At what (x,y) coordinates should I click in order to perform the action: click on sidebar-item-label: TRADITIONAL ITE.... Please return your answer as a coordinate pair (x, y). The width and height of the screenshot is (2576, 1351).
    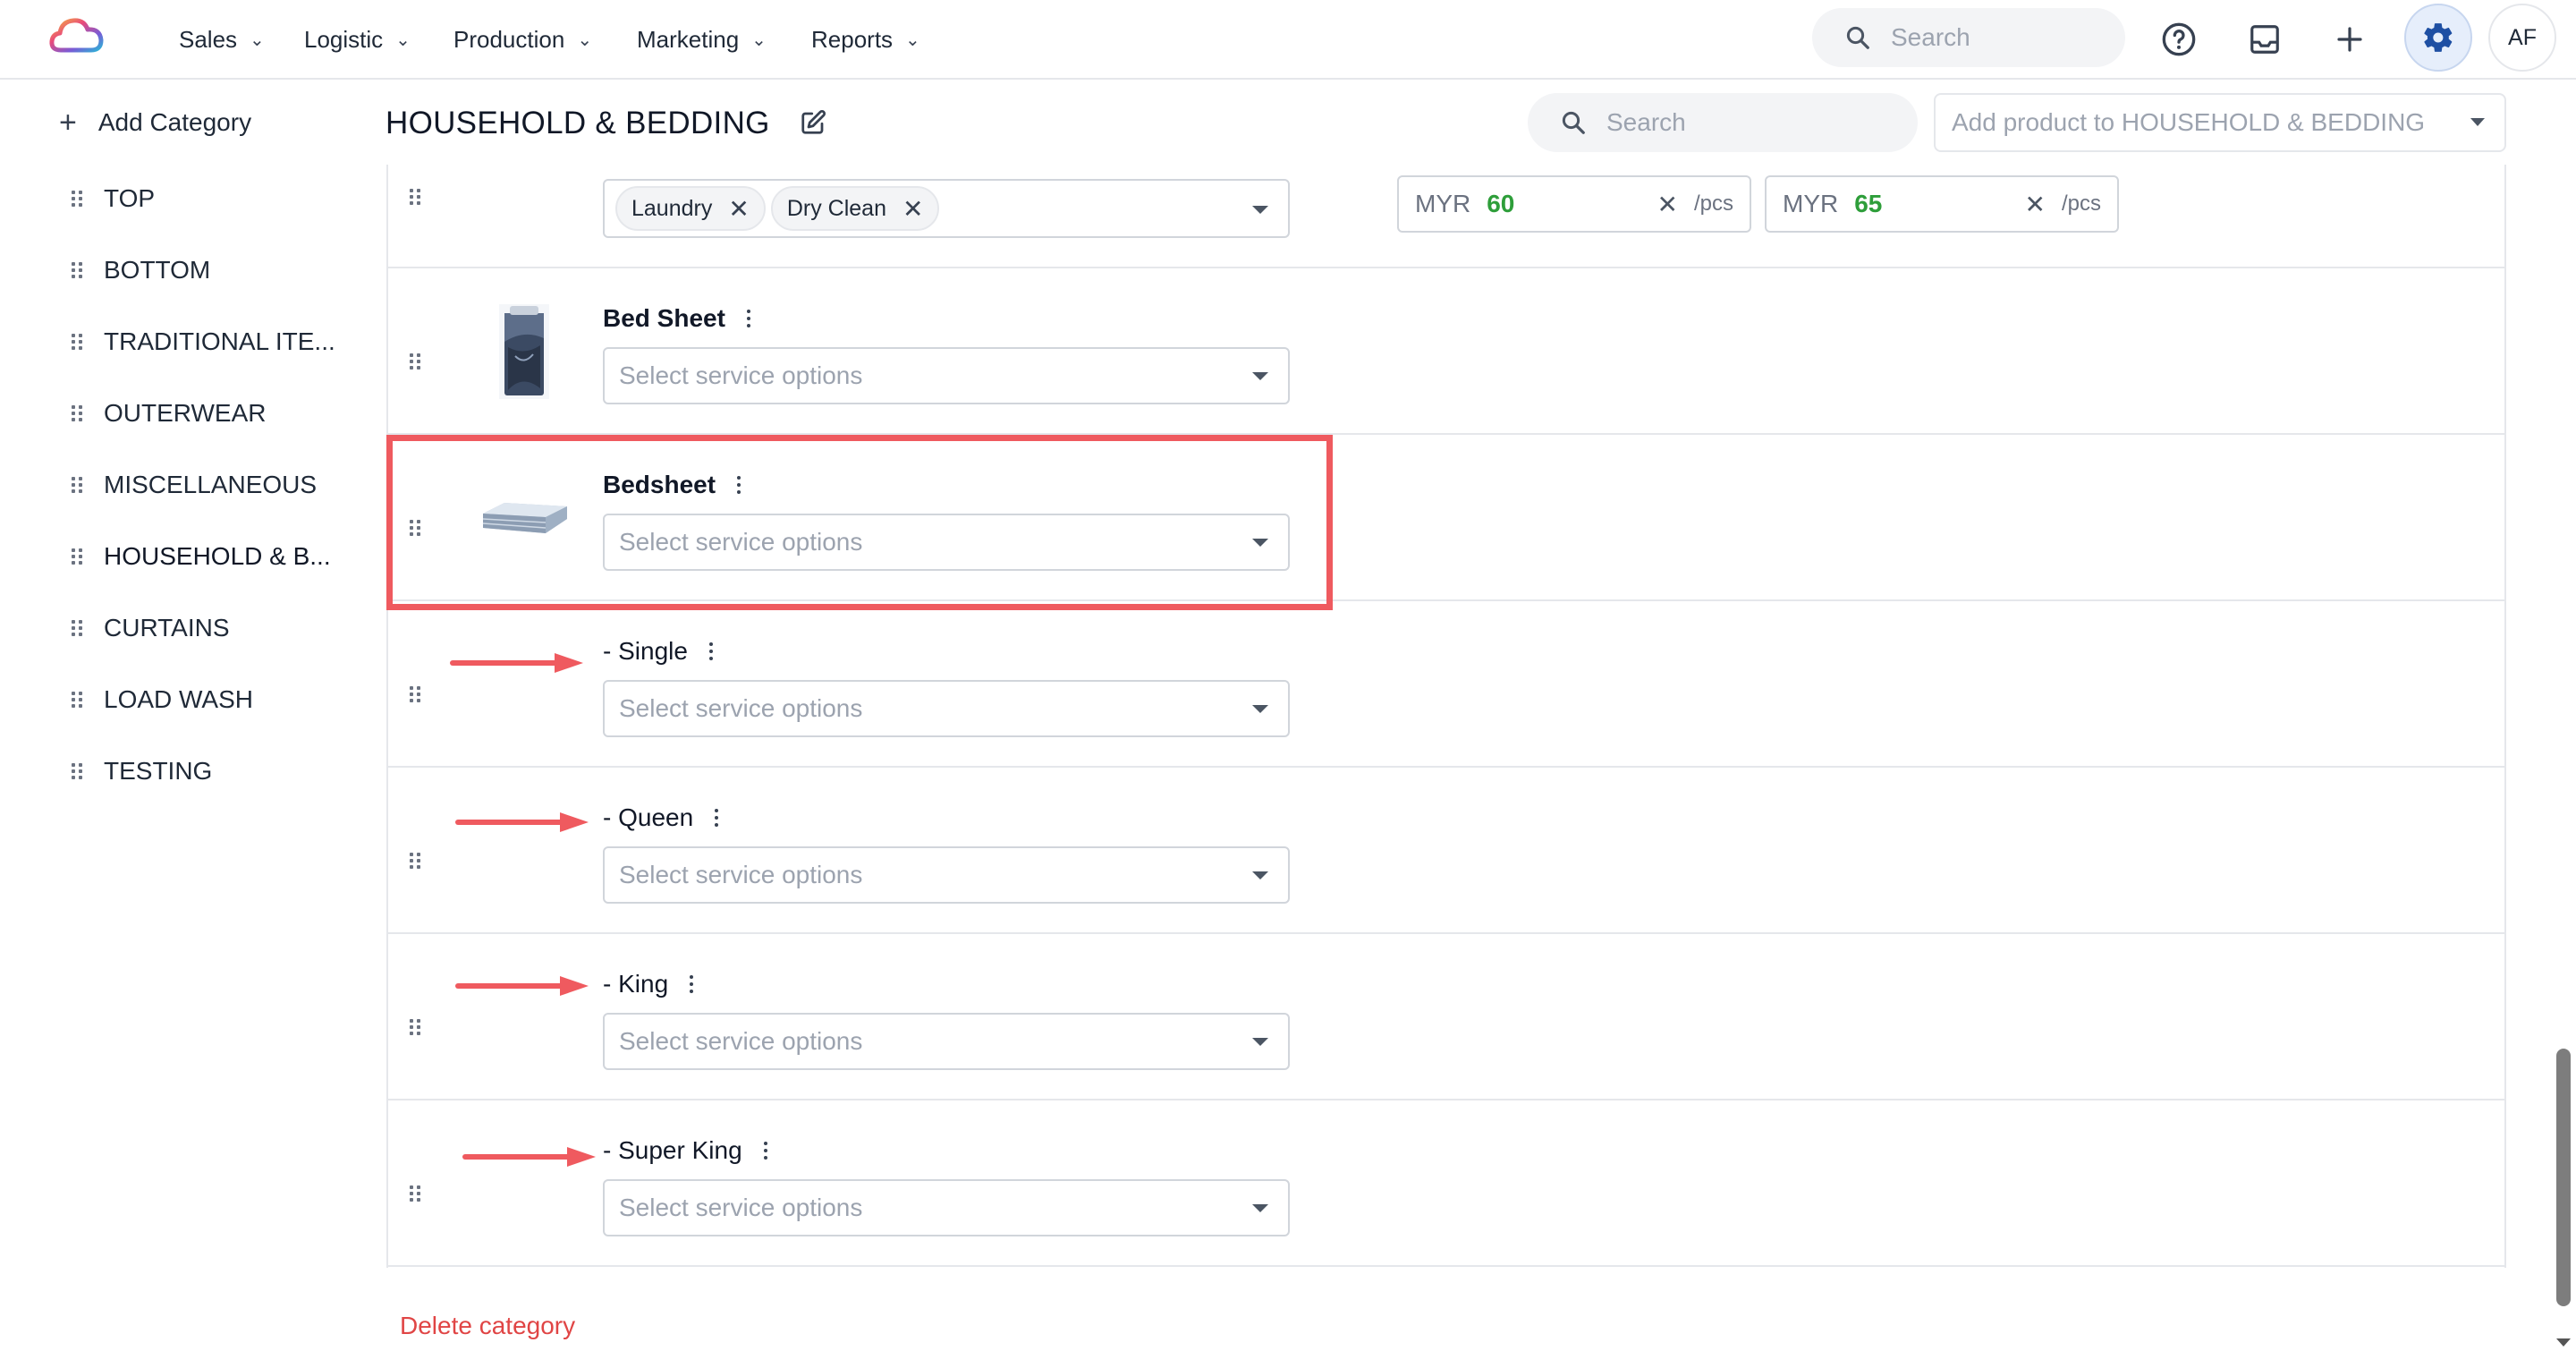
    Looking at the image, I should click on (219, 341).